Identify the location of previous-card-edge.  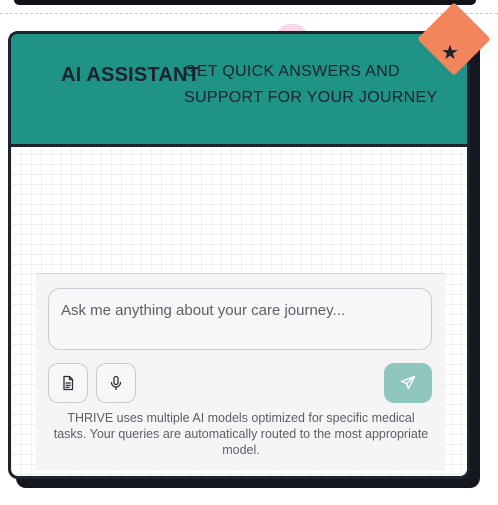
(245, 2).